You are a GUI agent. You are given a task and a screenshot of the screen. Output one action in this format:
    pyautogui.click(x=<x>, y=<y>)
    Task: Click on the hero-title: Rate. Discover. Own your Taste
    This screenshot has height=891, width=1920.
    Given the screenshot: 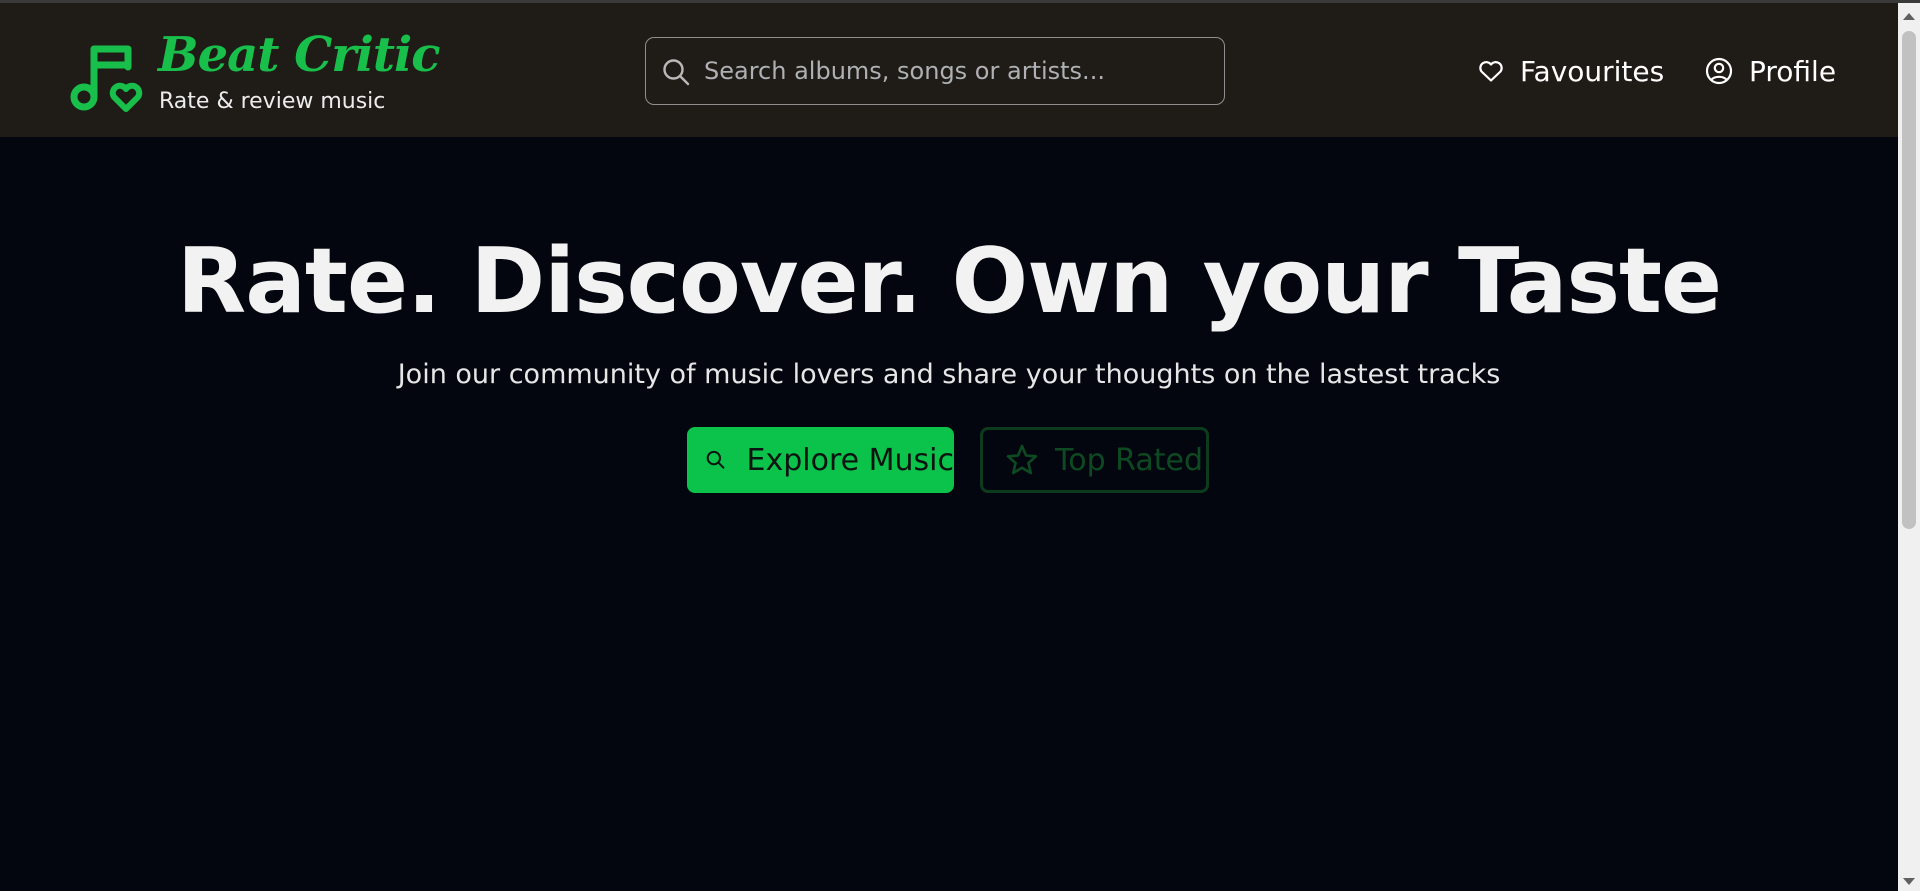 What is the action you would take?
    pyautogui.click(x=949, y=281)
    